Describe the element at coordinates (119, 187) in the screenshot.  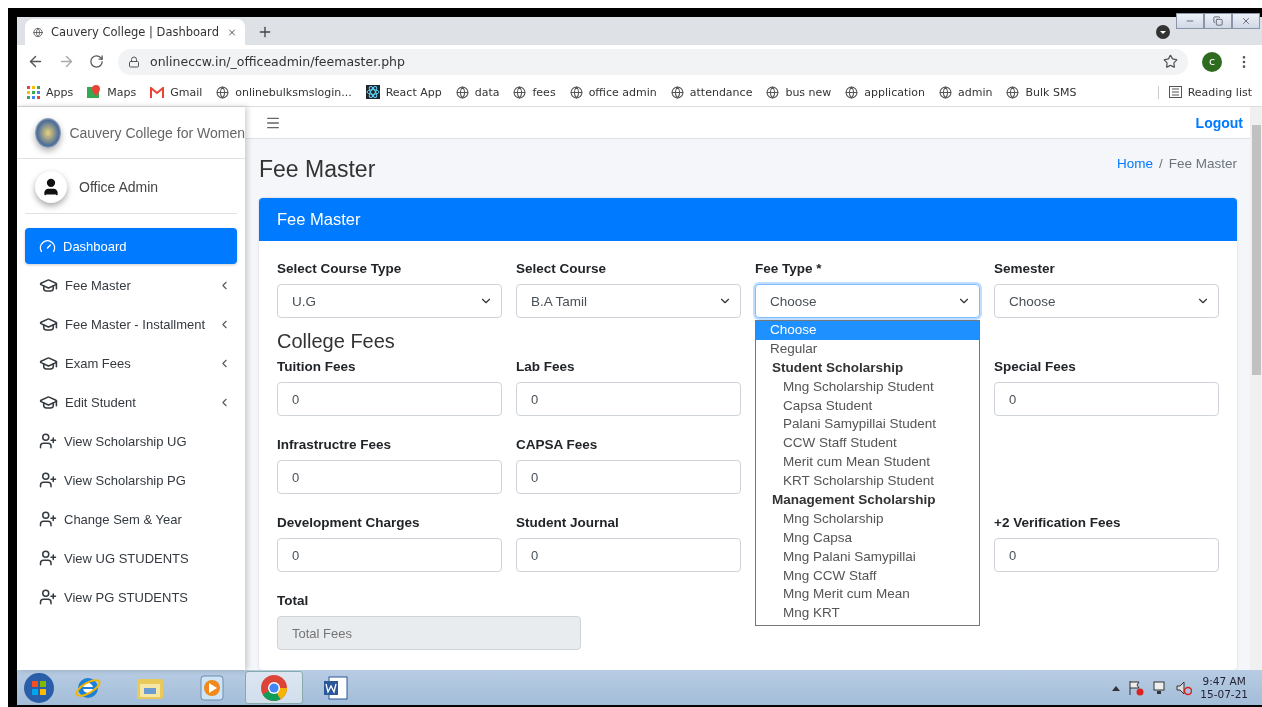
I see `user-name: Office Admin` at that location.